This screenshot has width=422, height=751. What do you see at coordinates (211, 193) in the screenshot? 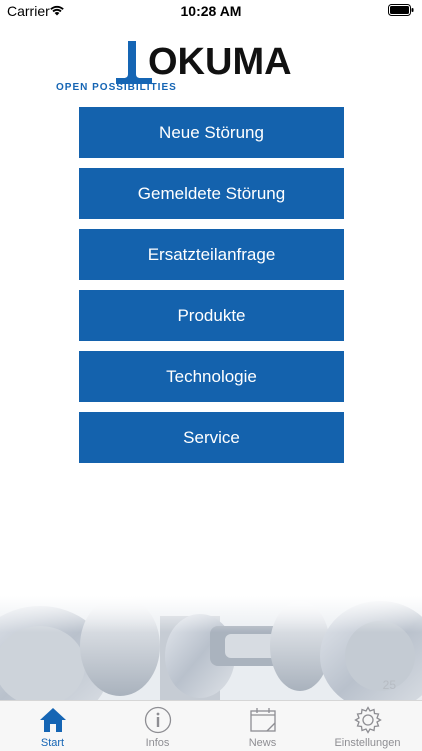
I see `gemeldete-stoerung-button: Gemeldete Störung` at bounding box center [211, 193].